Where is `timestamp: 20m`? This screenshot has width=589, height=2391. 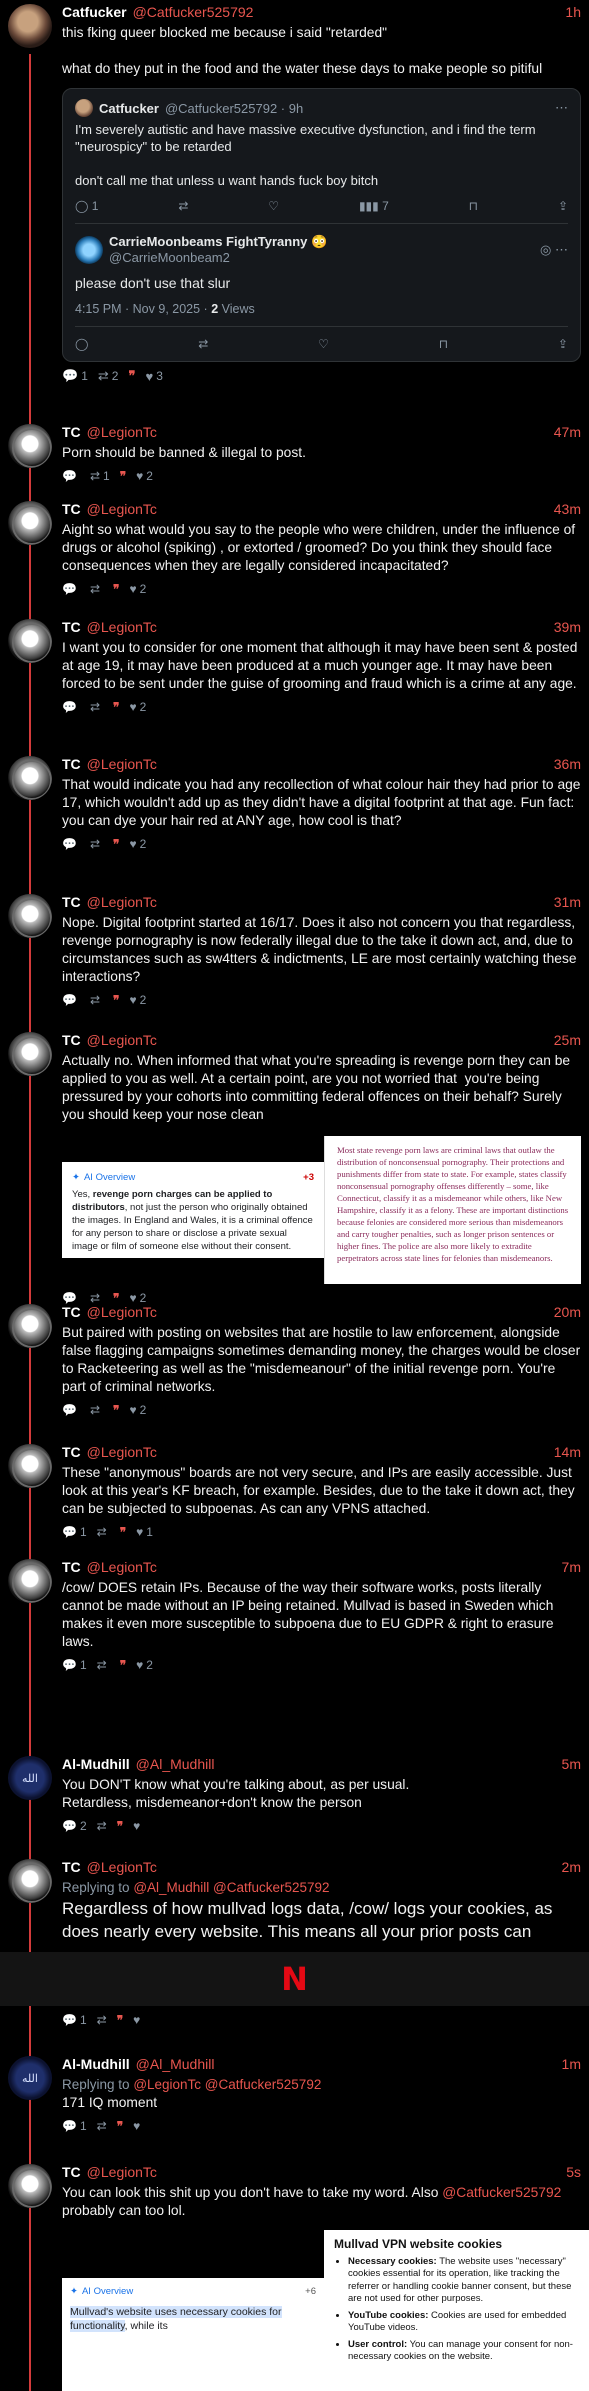
timestamp: 20m is located at coordinates (567, 1312).